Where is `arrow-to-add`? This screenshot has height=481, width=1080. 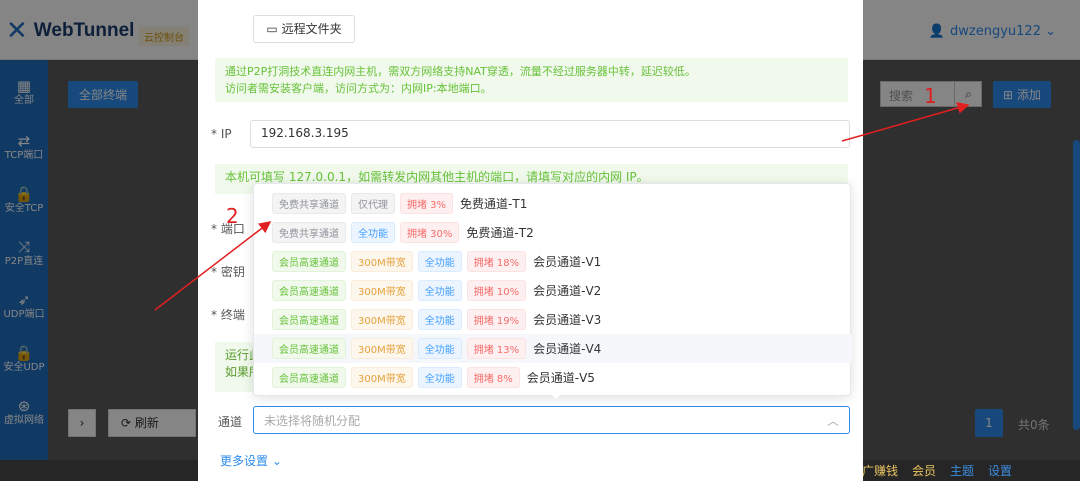 arrow-to-add is located at coordinates (905, 122).